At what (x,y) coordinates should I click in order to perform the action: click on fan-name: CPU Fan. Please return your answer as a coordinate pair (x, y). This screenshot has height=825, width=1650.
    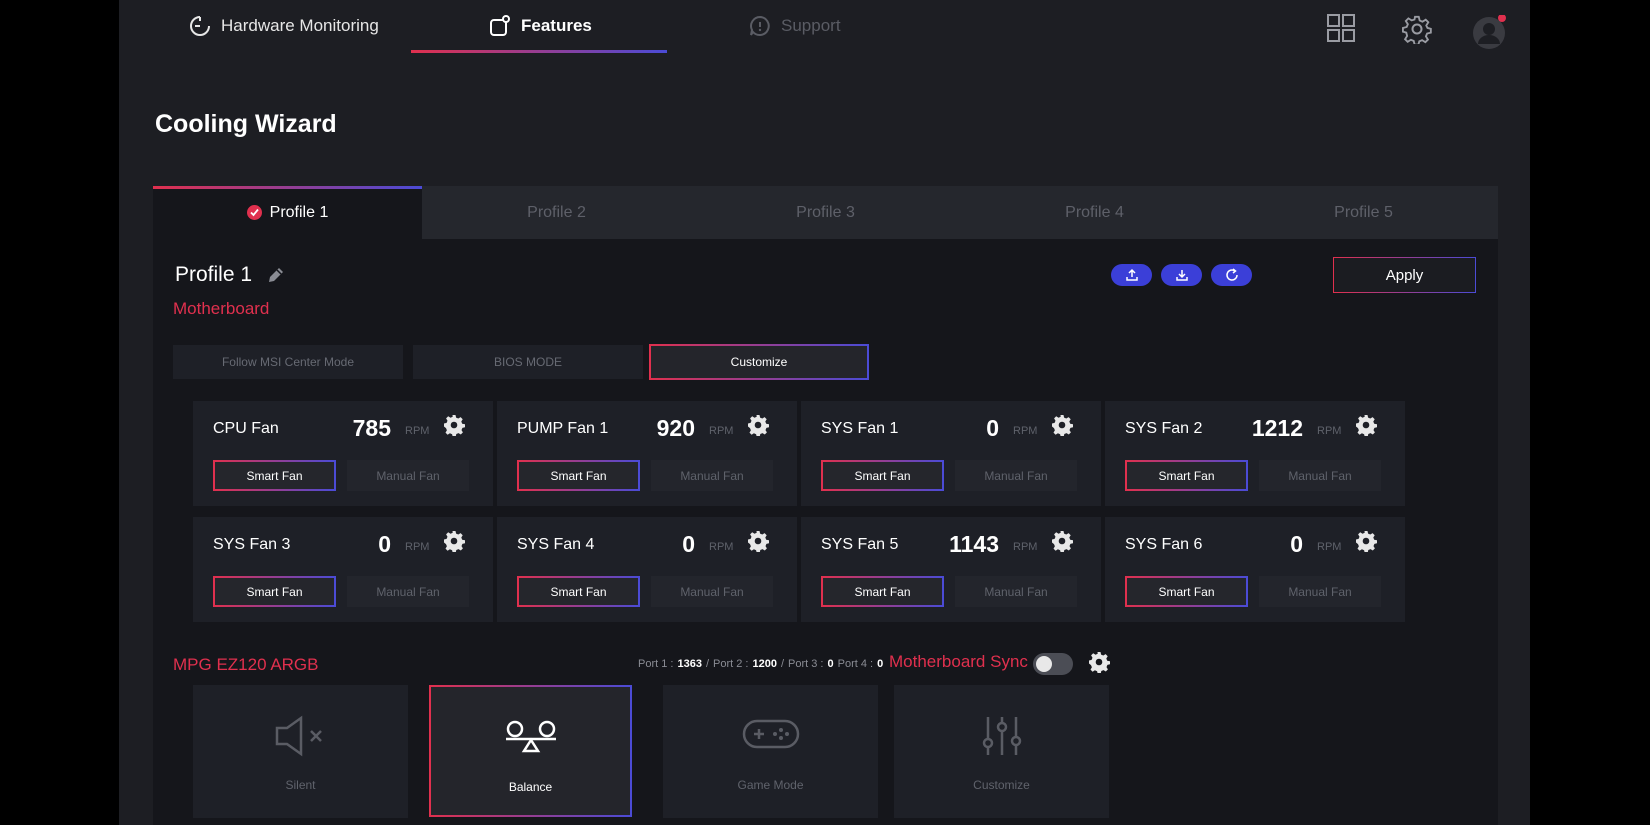
    Looking at the image, I should click on (246, 428).